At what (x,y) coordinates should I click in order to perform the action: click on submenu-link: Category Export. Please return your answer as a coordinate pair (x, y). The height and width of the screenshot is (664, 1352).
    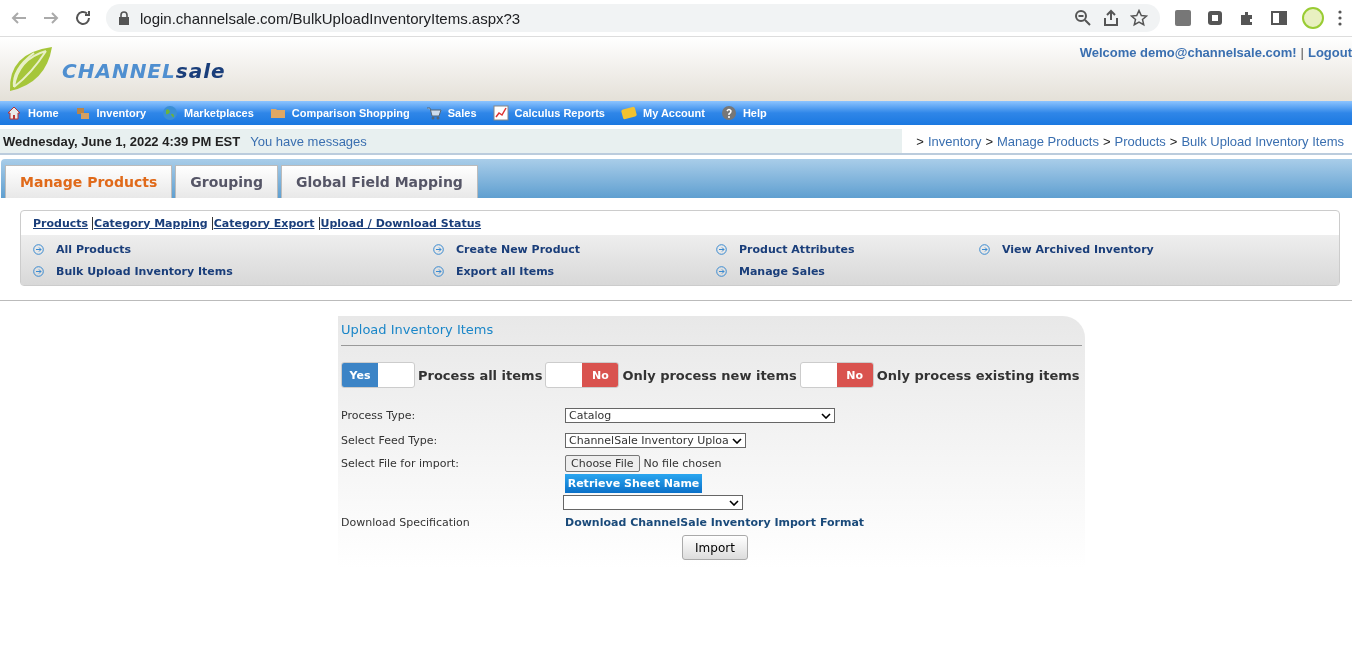
    Looking at the image, I should click on (263, 223).